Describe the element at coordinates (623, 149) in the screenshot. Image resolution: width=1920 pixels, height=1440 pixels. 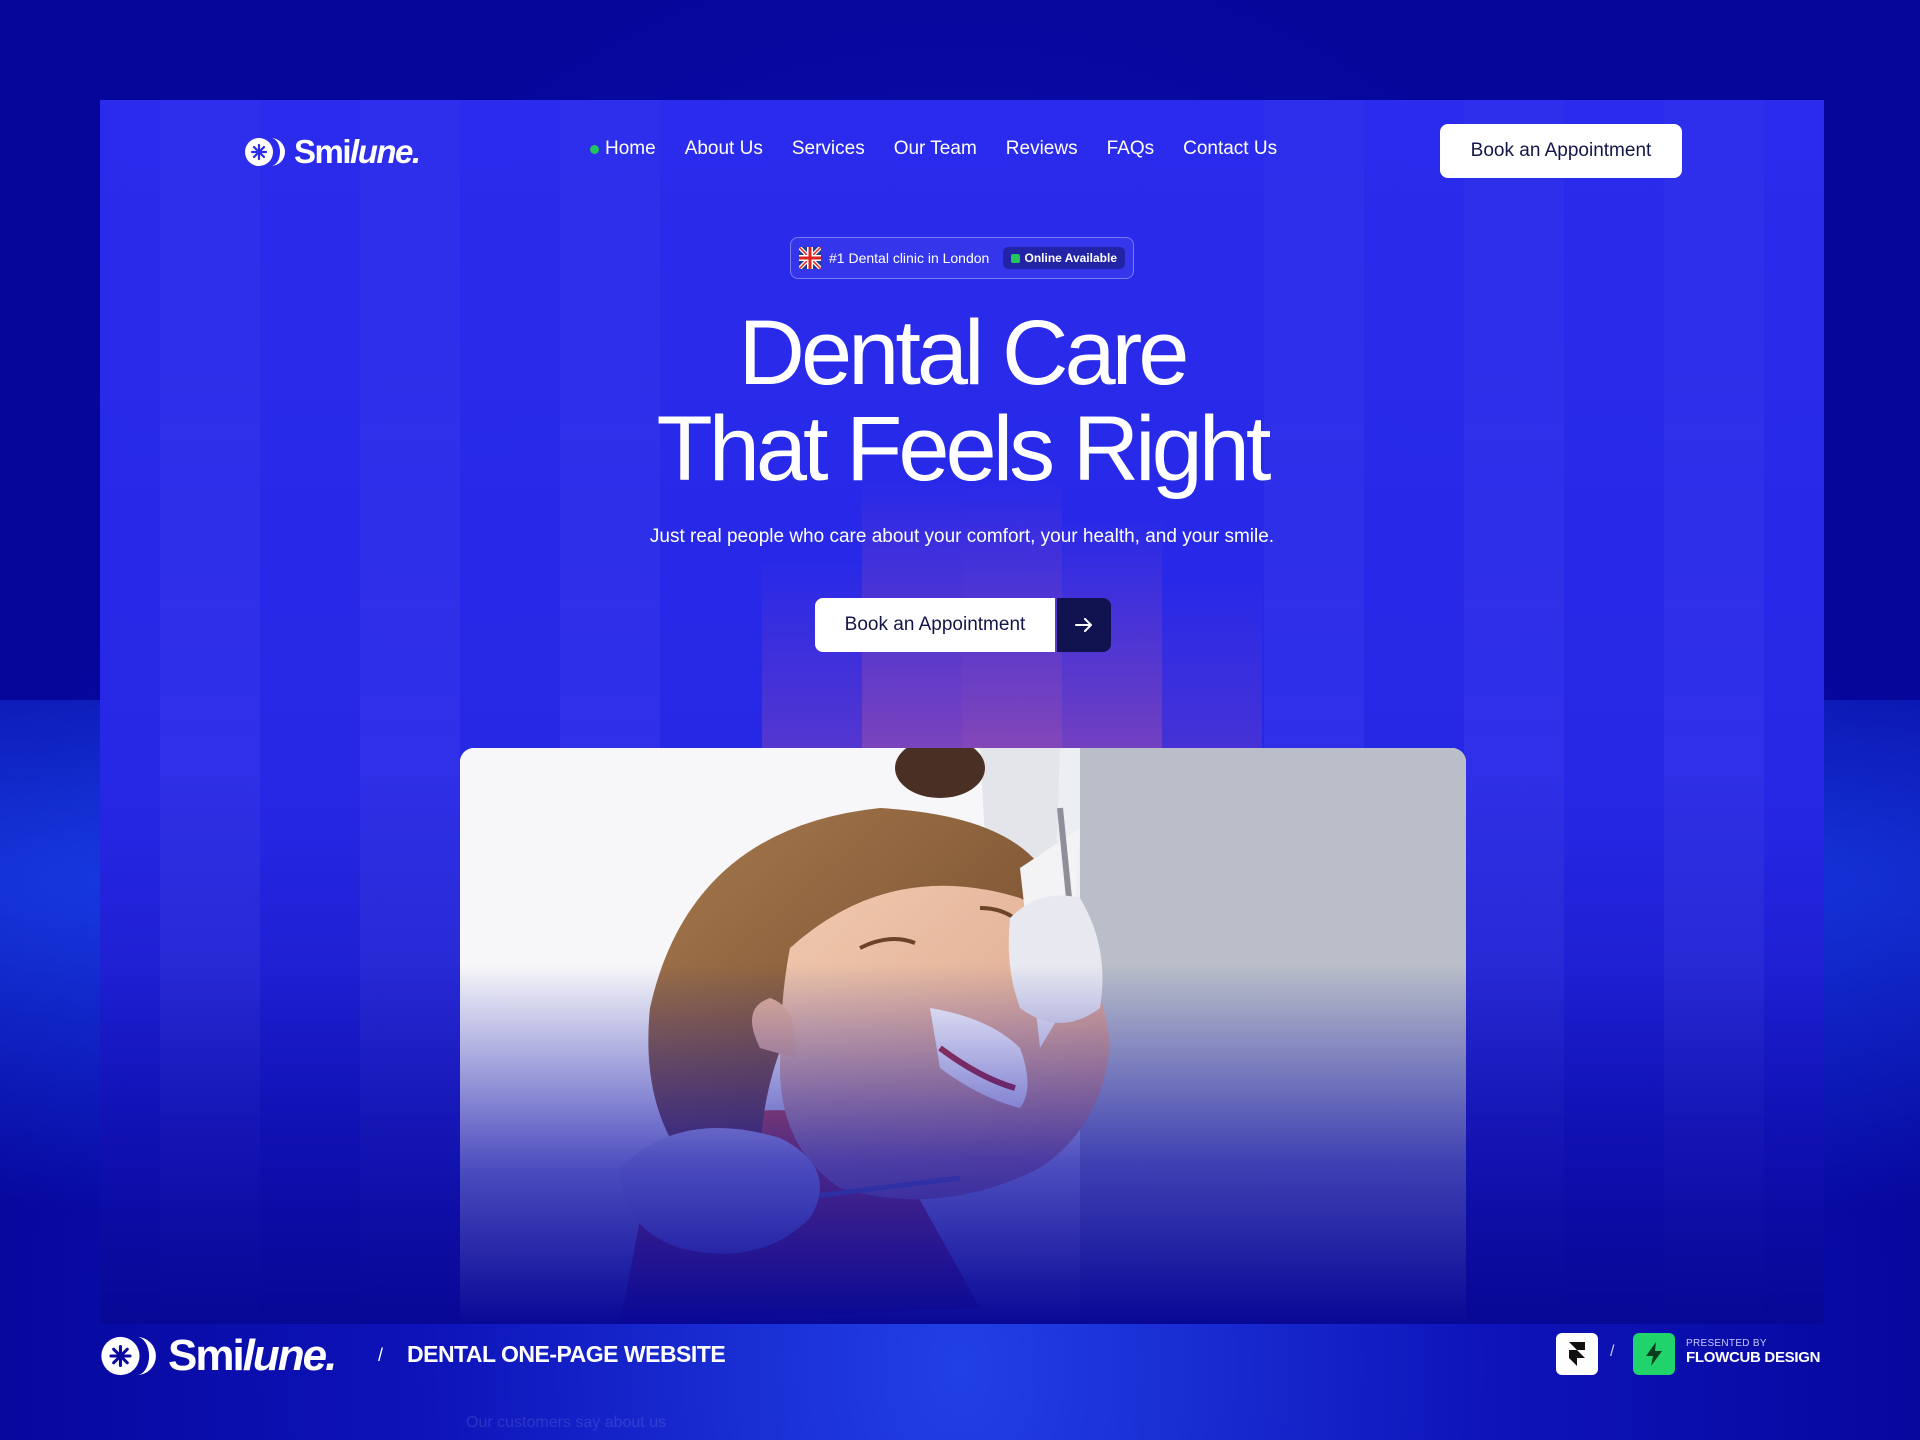
I see `nav-home: Home` at that location.